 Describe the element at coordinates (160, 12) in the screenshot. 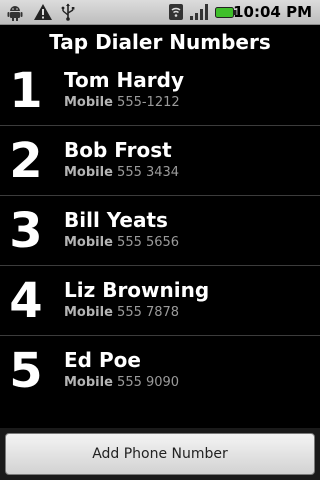

I see `status-bar: 10:04 PM` at that location.